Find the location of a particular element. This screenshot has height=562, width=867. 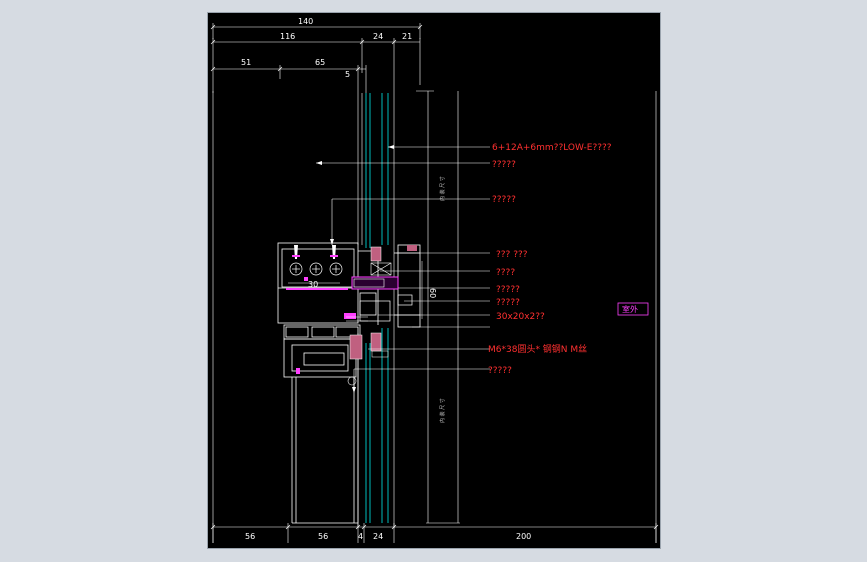

upper-gasket is located at coordinates (376, 254).